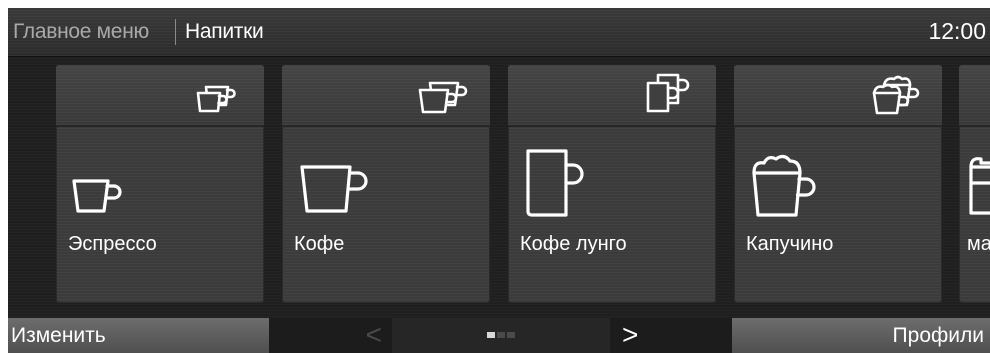 The height and width of the screenshot is (353, 990). I want to click on prev-page-button: <, so click(330, 335).